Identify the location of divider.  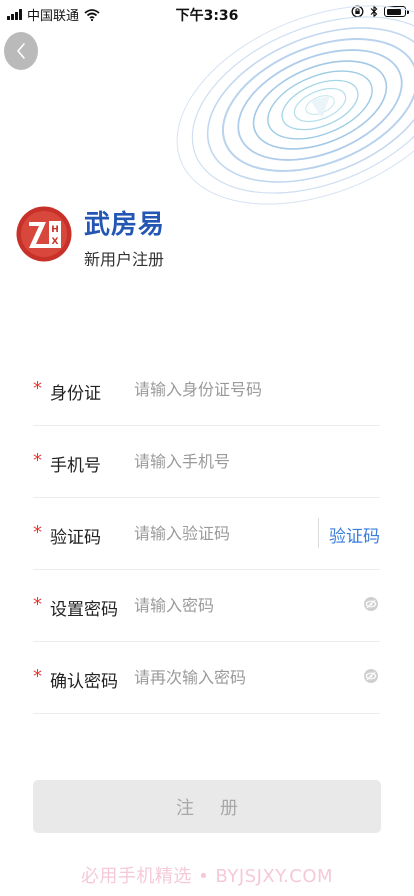
(318, 533).